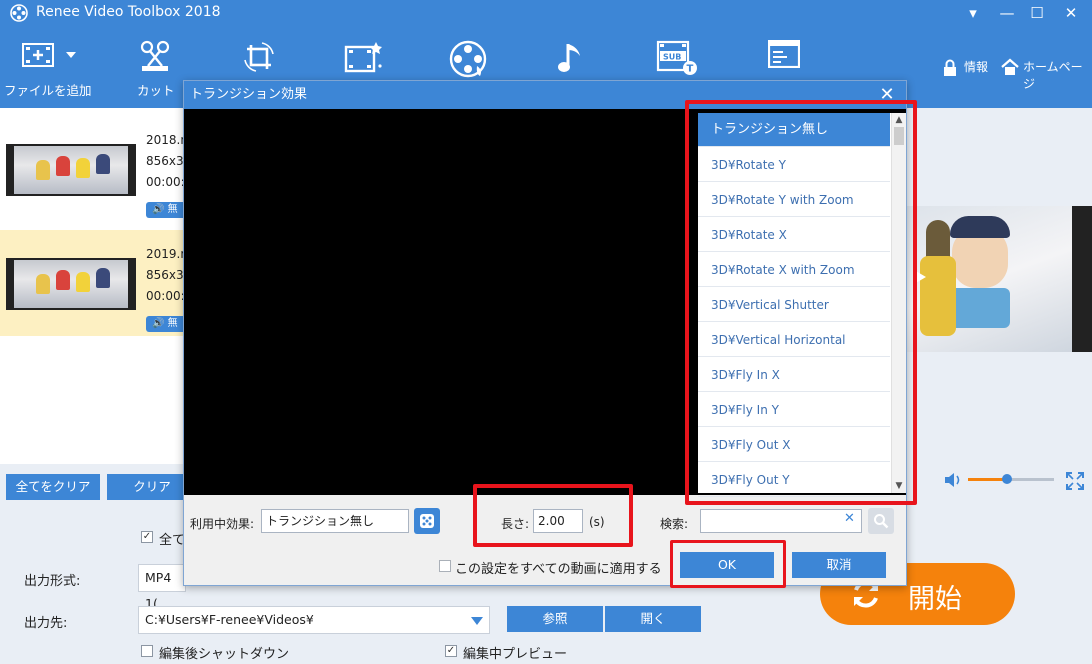  What do you see at coordinates (249, 94) in the screenshot?
I see `dialog-title: トランジション効果` at bounding box center [249, 94].